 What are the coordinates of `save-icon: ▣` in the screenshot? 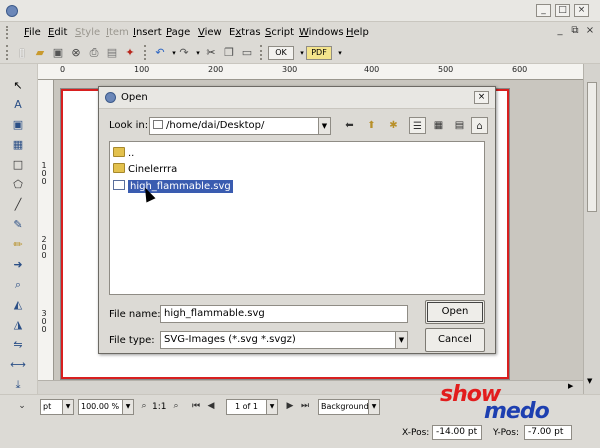 It's located at (58, 53).